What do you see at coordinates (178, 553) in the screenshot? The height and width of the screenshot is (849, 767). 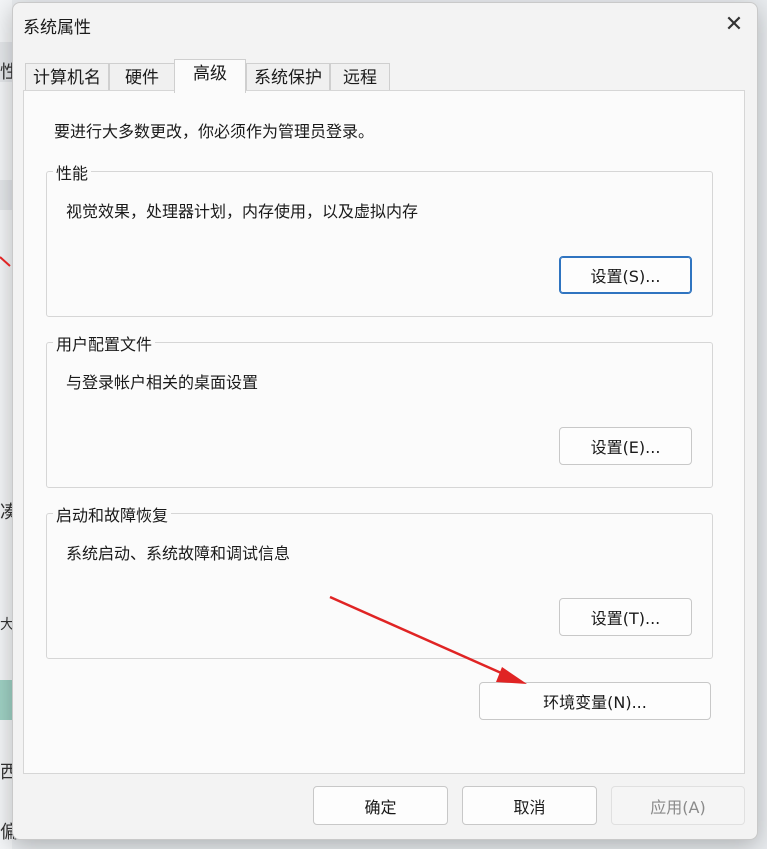 I see `group-description: 系统启动、系统故障和调试信息` at bounding box center [178, 553].